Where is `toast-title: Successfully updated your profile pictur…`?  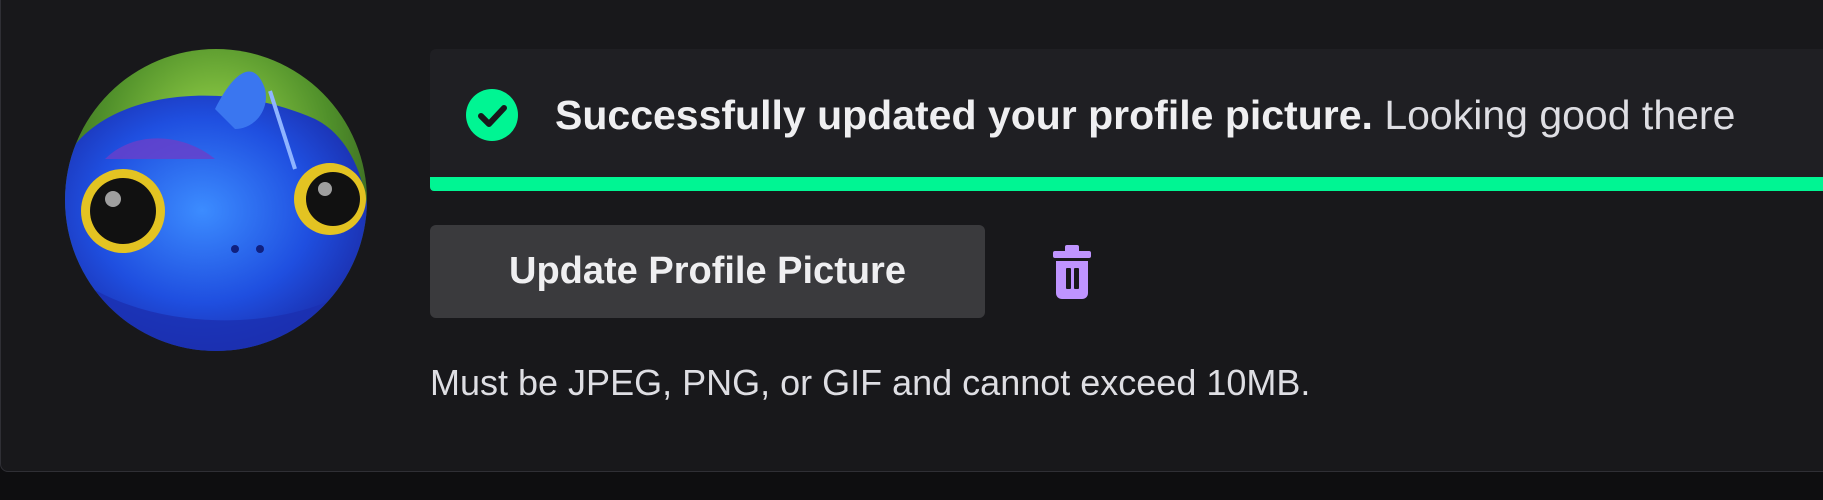 toast-title: Successfully updated your profile pictur… is located at coordinates (964, 115).